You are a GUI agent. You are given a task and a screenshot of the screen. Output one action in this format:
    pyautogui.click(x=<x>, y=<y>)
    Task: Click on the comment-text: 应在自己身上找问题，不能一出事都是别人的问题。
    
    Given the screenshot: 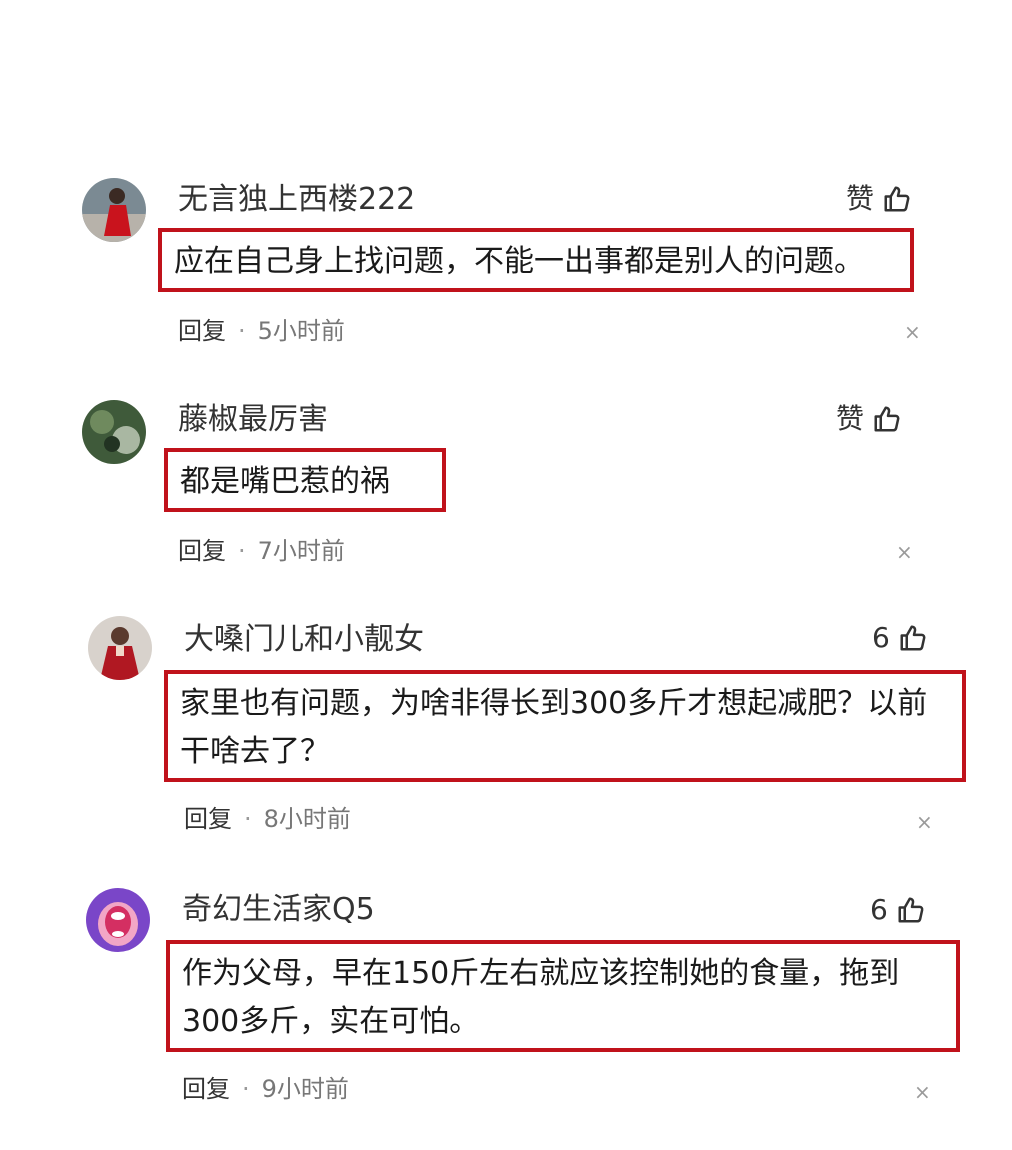 What is the action you would take?
    pyautogui.click(x=536, y=260)
    